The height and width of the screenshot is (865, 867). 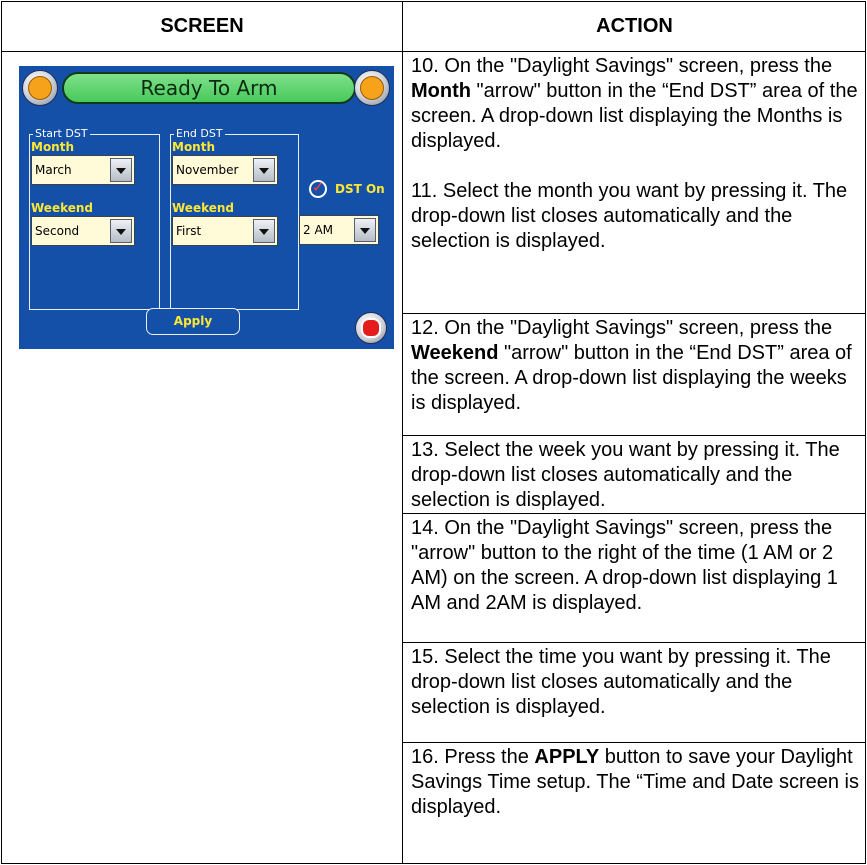 I want to click on time-value: 2 AM, so click(x=318, y=230).